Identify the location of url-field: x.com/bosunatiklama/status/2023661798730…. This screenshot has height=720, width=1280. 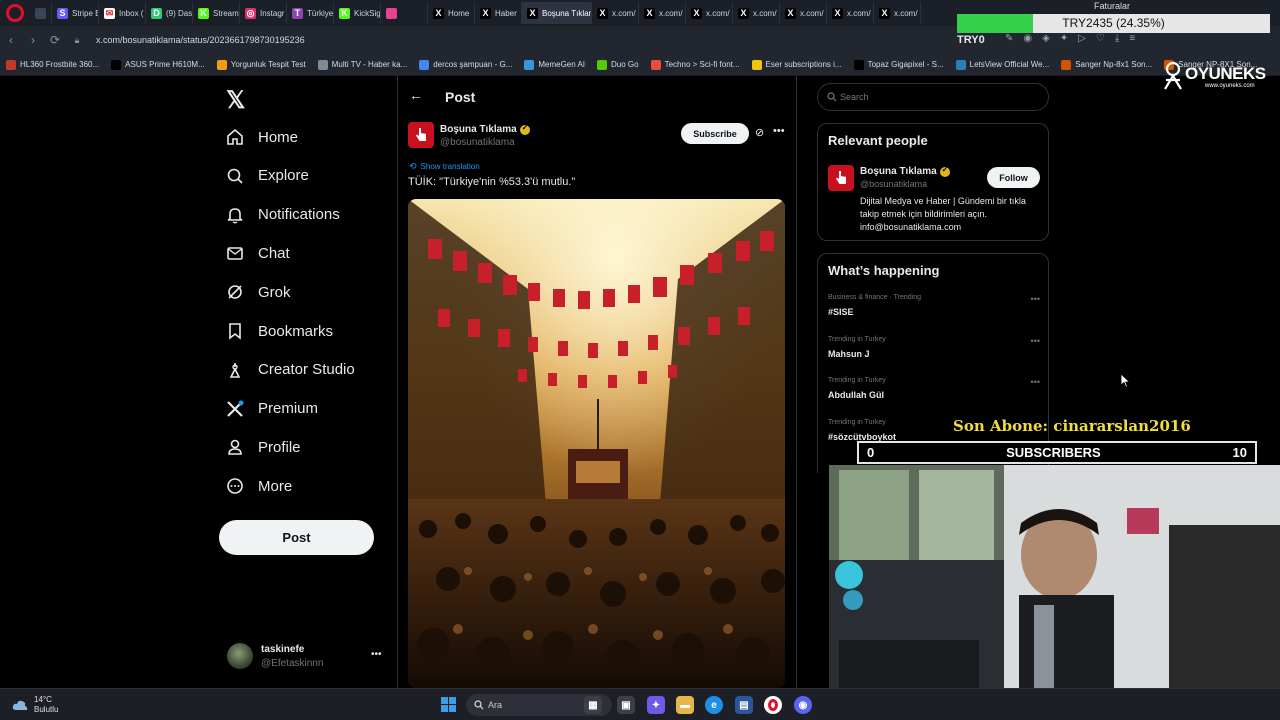
(200, 40).